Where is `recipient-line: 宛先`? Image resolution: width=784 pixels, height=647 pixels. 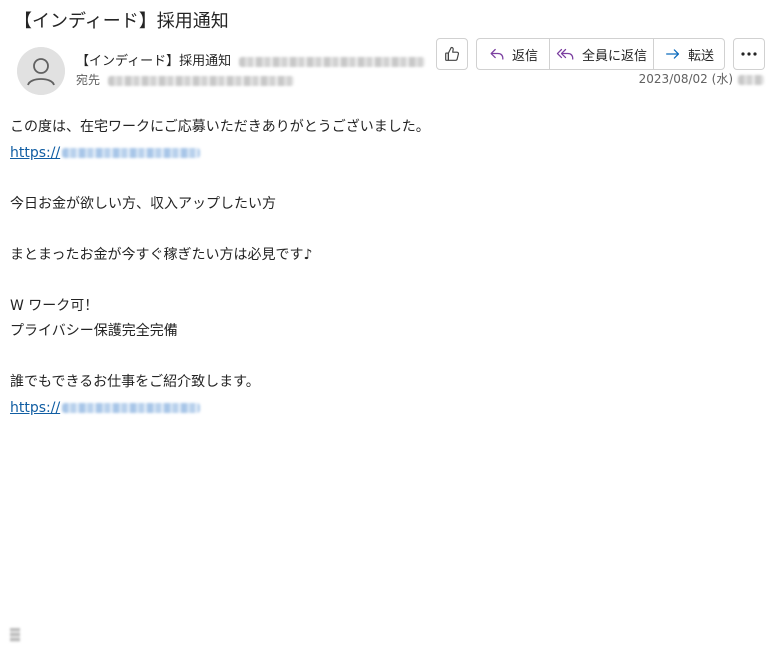
recipient-line: 宛先 is located at coordinates (185, 80).